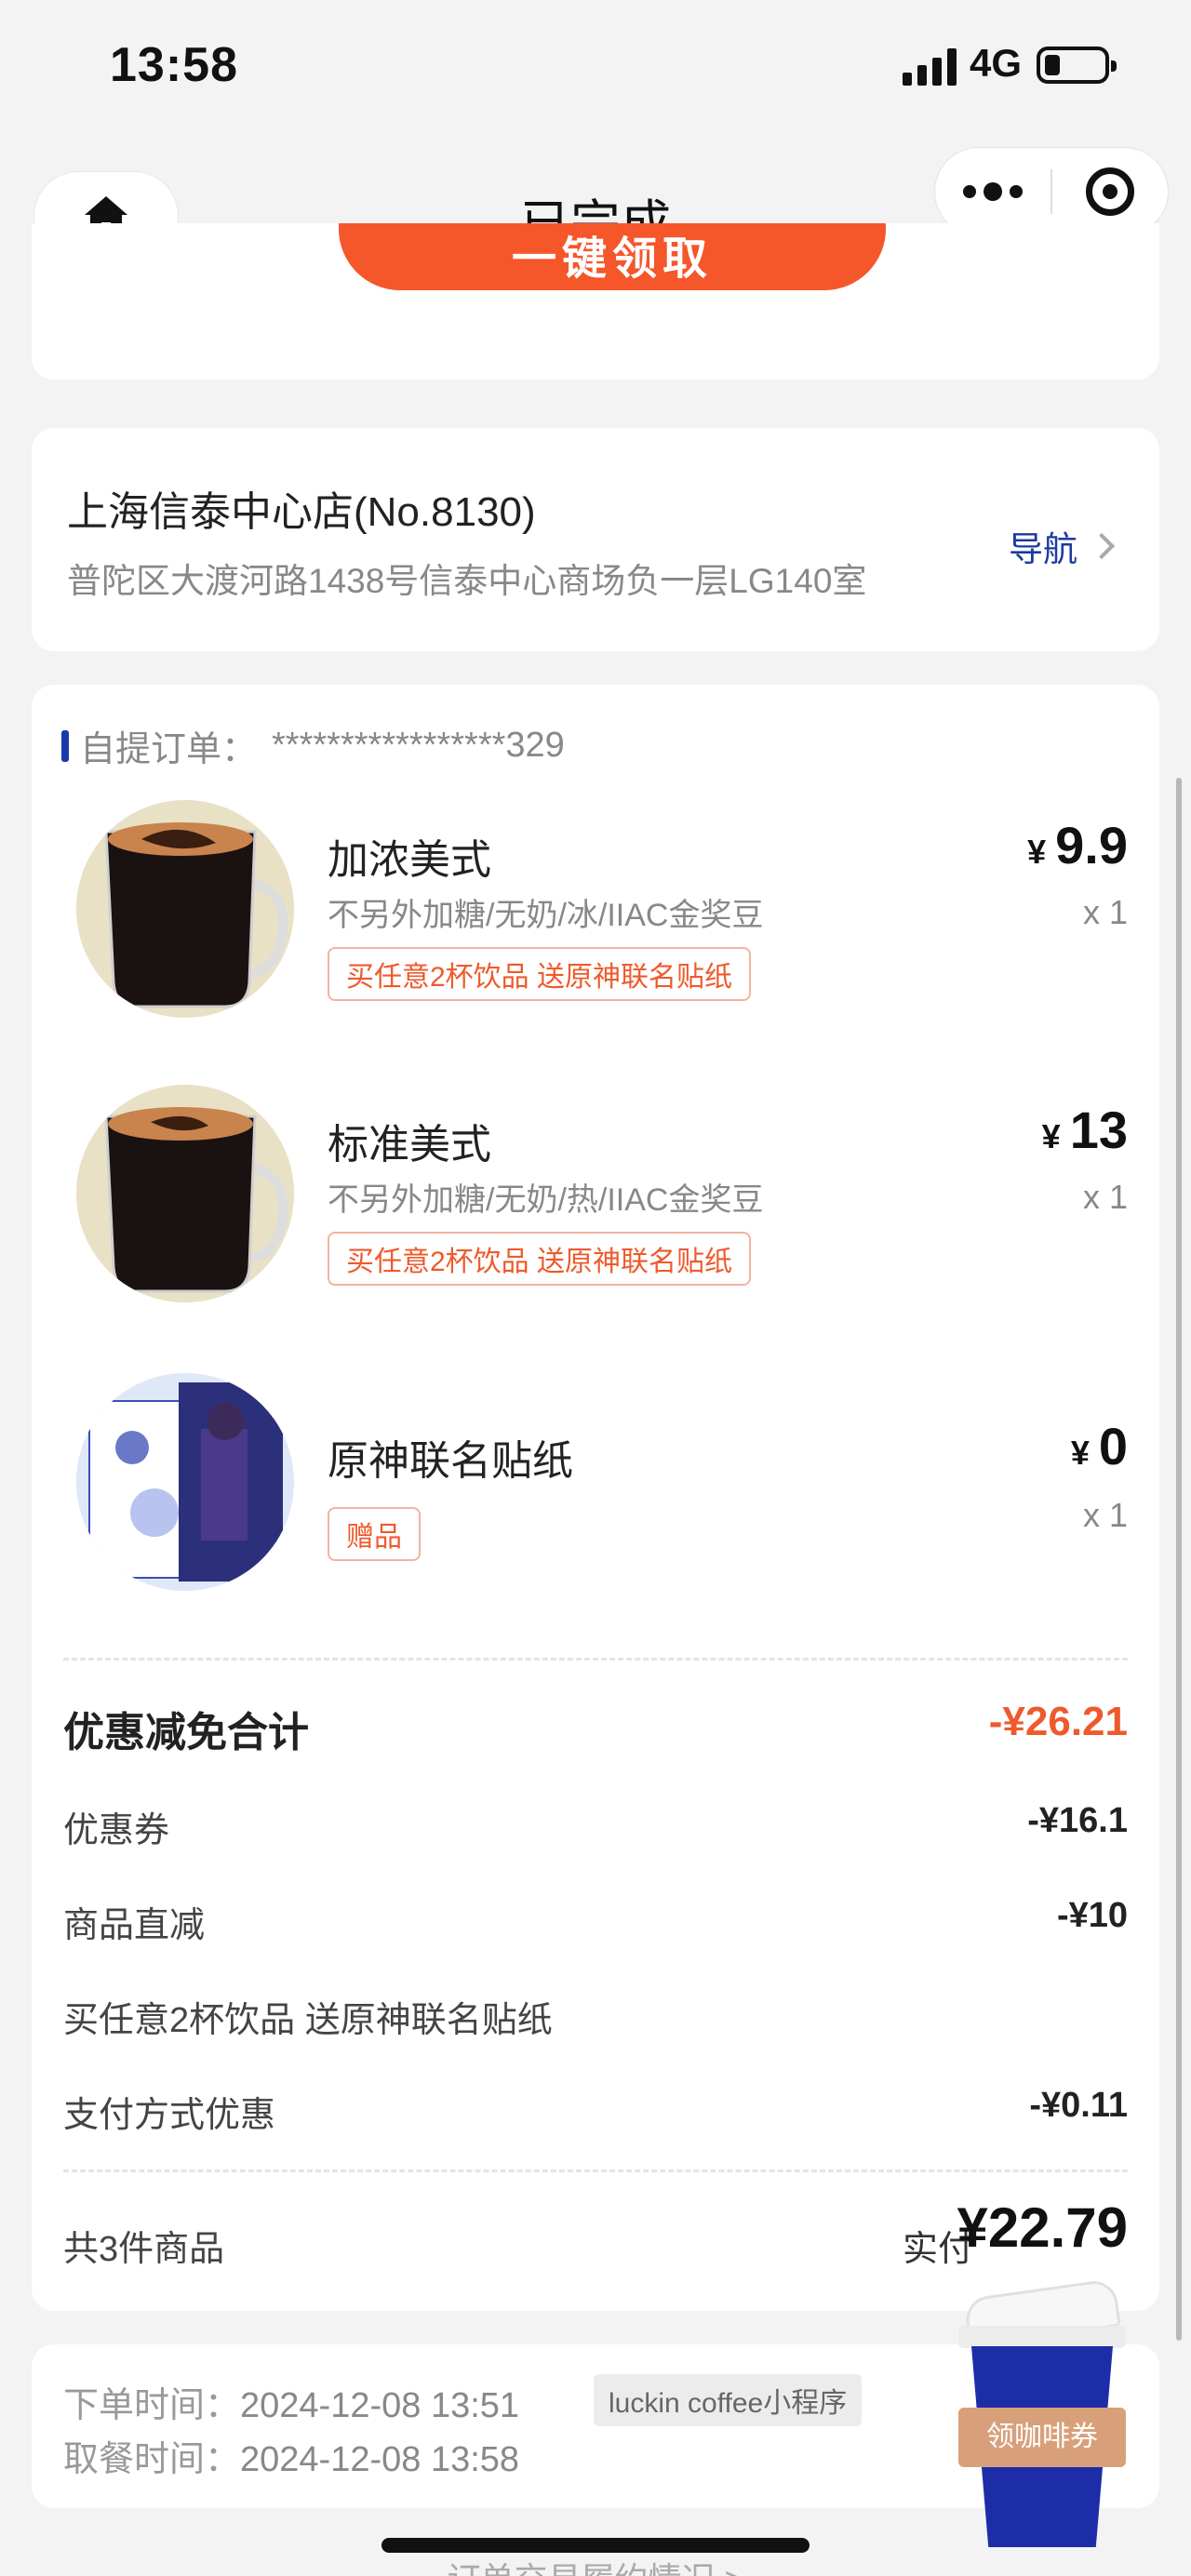 This screenshot has width=1191, height=2576. I want to click on discount-row-label: 优惠券, so click(116, 1830).